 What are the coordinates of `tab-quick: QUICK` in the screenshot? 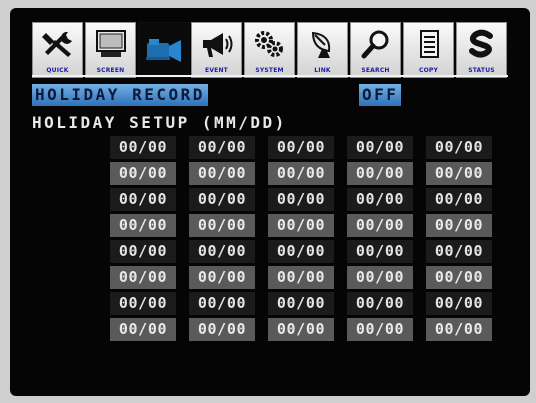 It's located at (57, 50).